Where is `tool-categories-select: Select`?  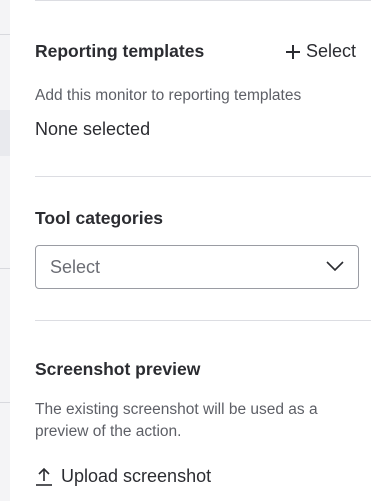 tool-categories-select: Select is located at coordinates (197, 267).